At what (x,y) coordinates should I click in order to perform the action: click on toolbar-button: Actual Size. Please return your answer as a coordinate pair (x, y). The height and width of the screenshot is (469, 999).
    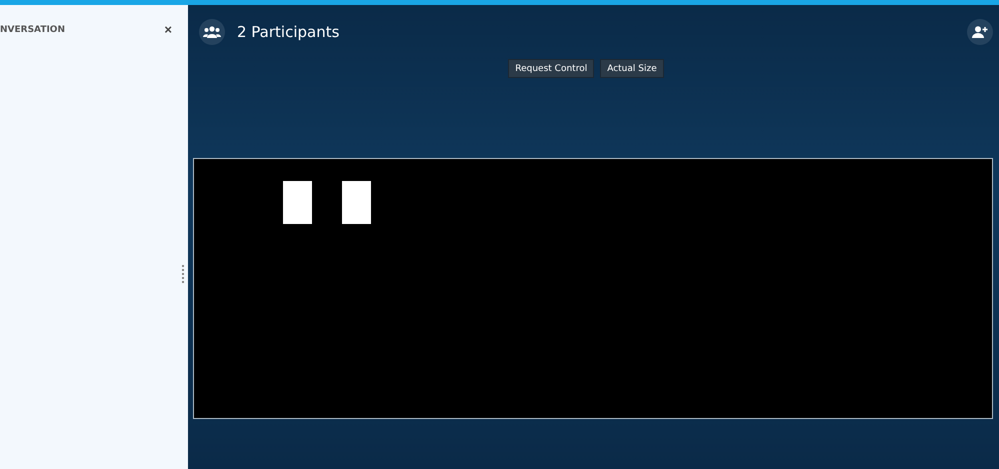
    Looking at the image, I should click on (632, 68).